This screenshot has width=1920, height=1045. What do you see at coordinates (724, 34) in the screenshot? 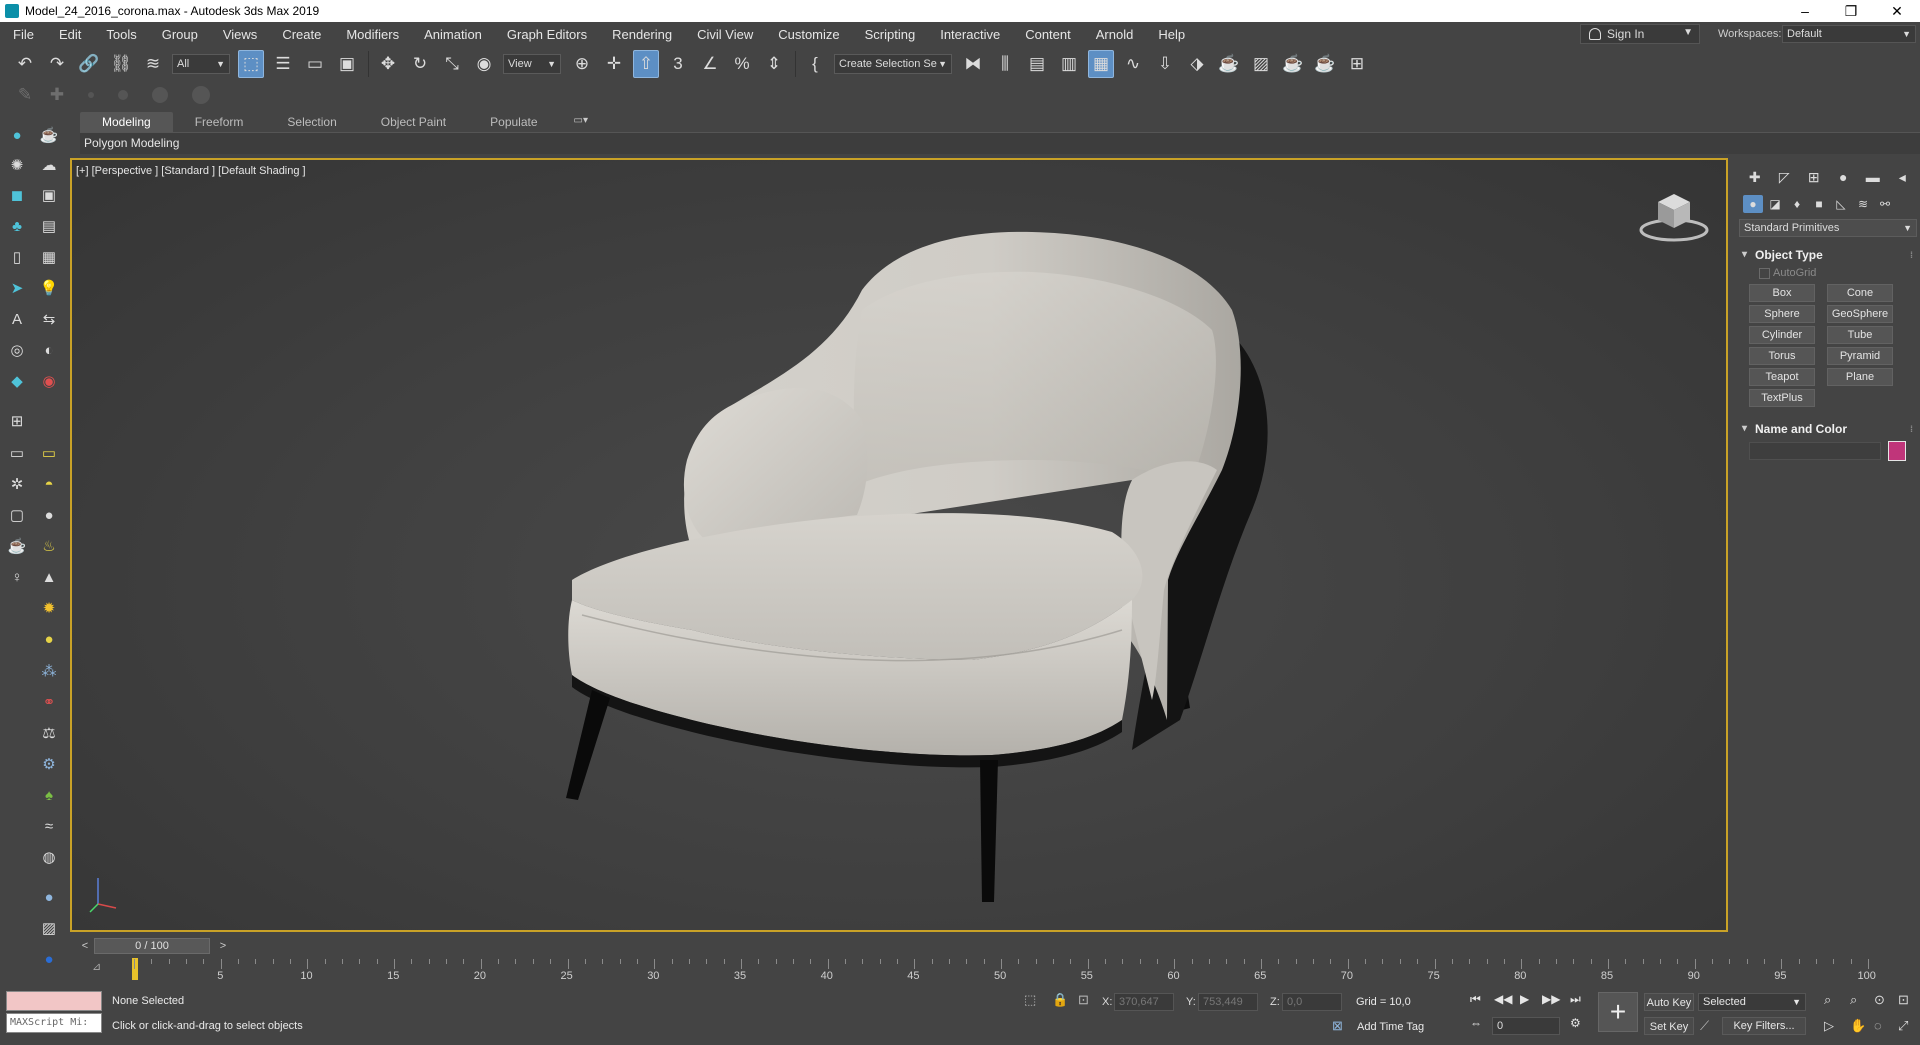
I see `menu-civil-view: Civil View` at bounding box center [724, 34].